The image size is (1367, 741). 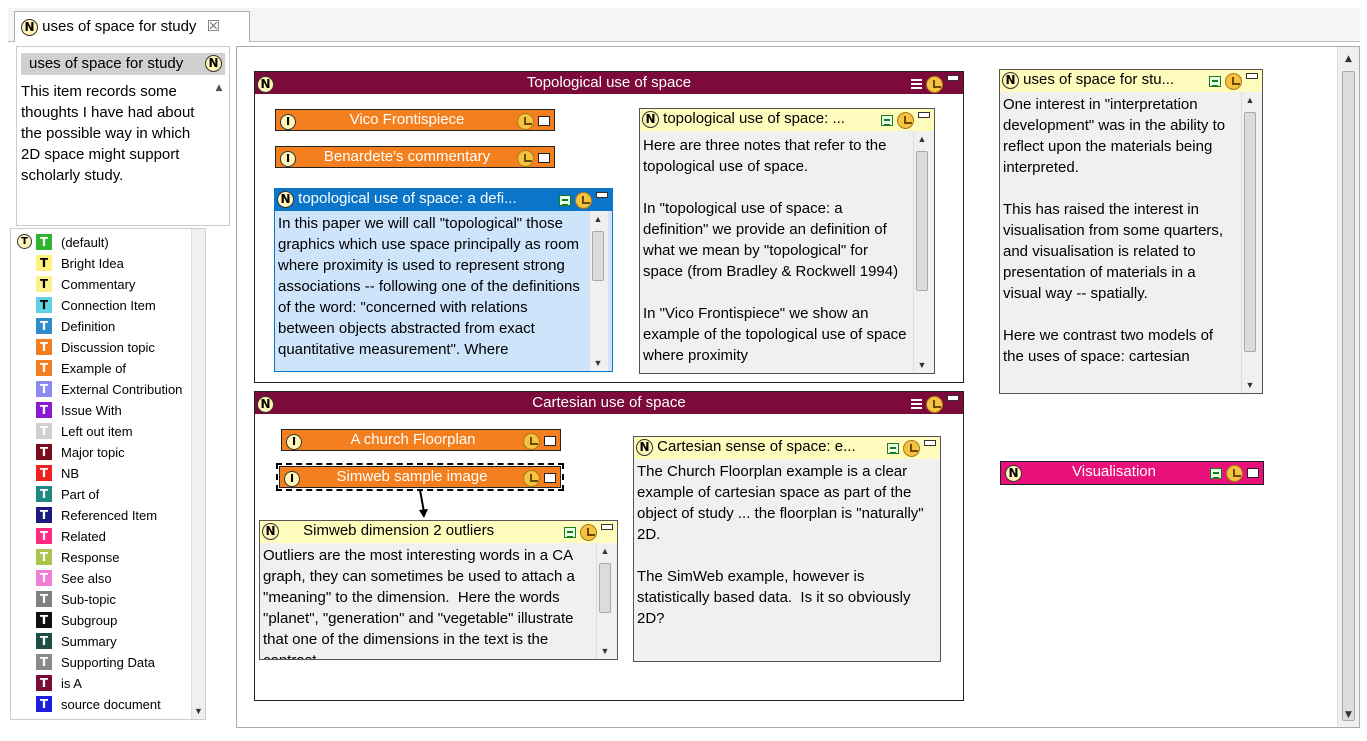 I want to click on prototype-row: T Sub-topic, so click(x=108, y=599).